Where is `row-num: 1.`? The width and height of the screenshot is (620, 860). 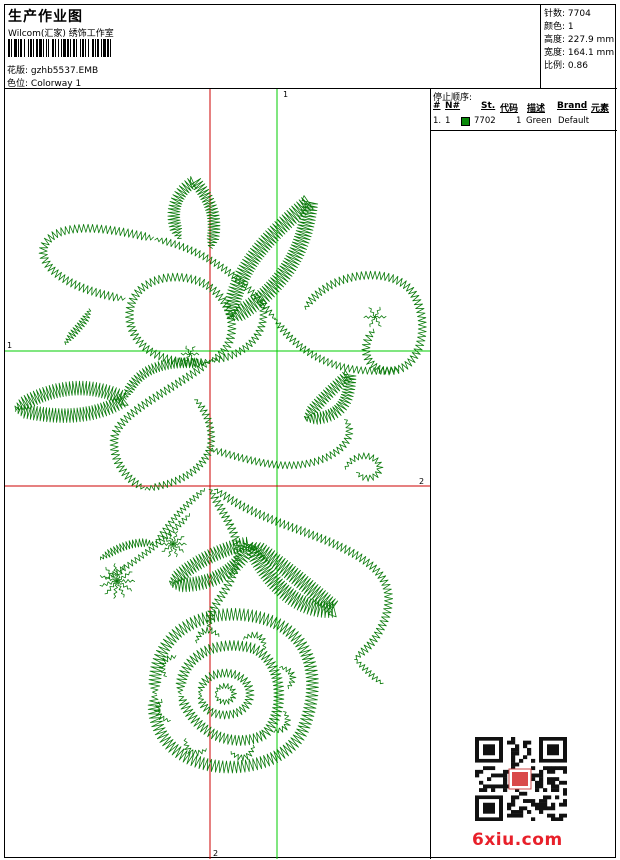
row-num: 1. is located at coordinates (437, 121).